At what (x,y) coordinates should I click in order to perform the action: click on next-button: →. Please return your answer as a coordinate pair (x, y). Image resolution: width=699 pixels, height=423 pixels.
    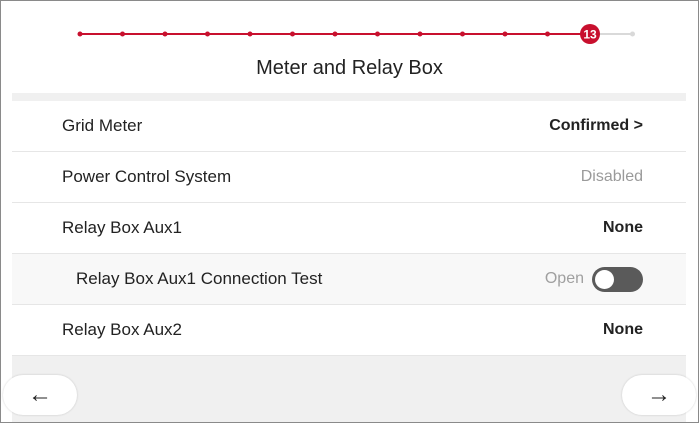
    Looking at the image, I should click on (659, 395).